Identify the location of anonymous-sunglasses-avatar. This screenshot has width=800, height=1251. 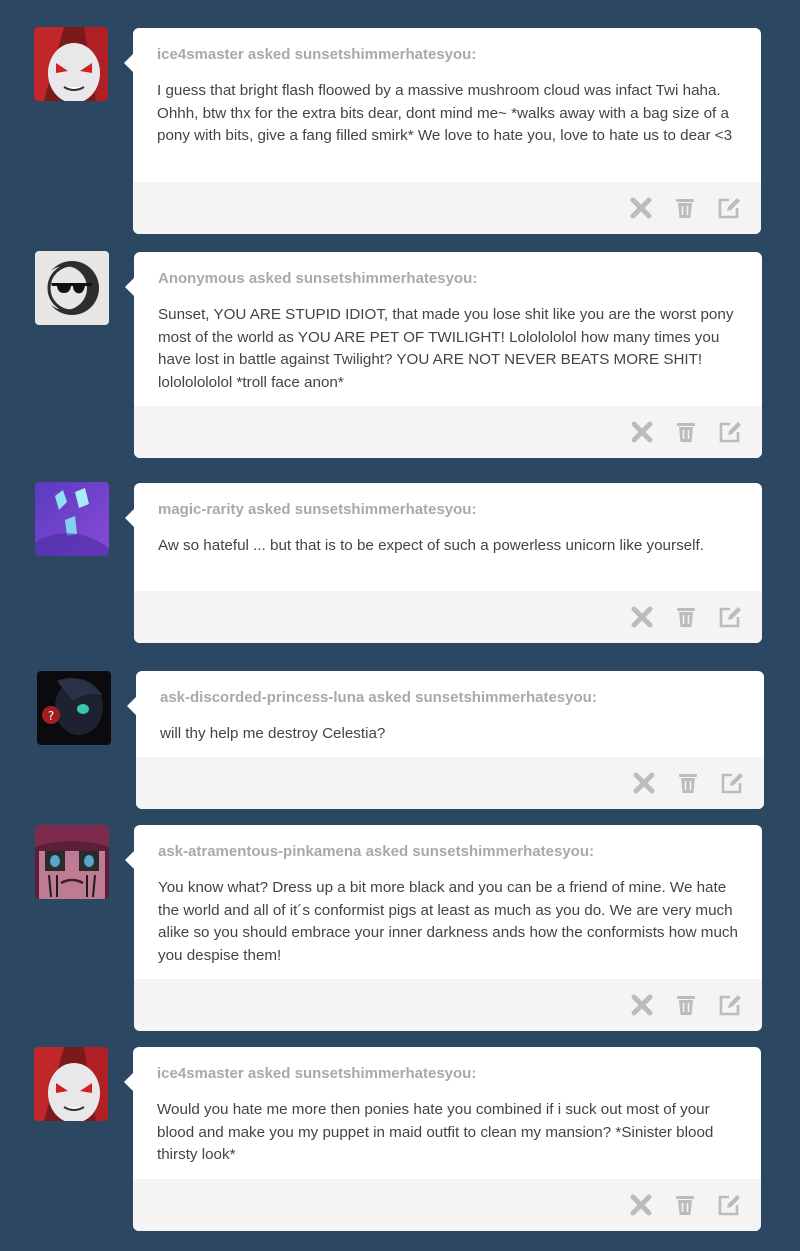
(72, 288).